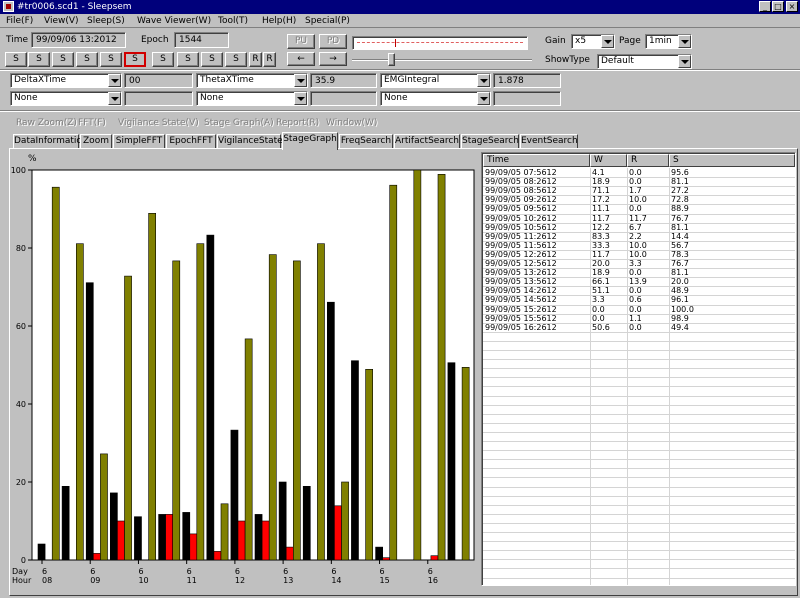  Describe the element at coordinates (139, 141) in the screenshot. I see `tab-simple-fft: SimpleFFT` at that location.